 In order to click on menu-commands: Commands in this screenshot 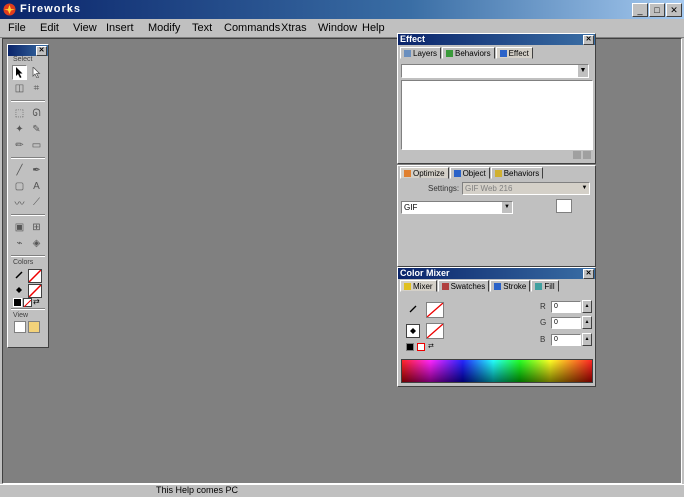, I will do `click(252, 28)`.